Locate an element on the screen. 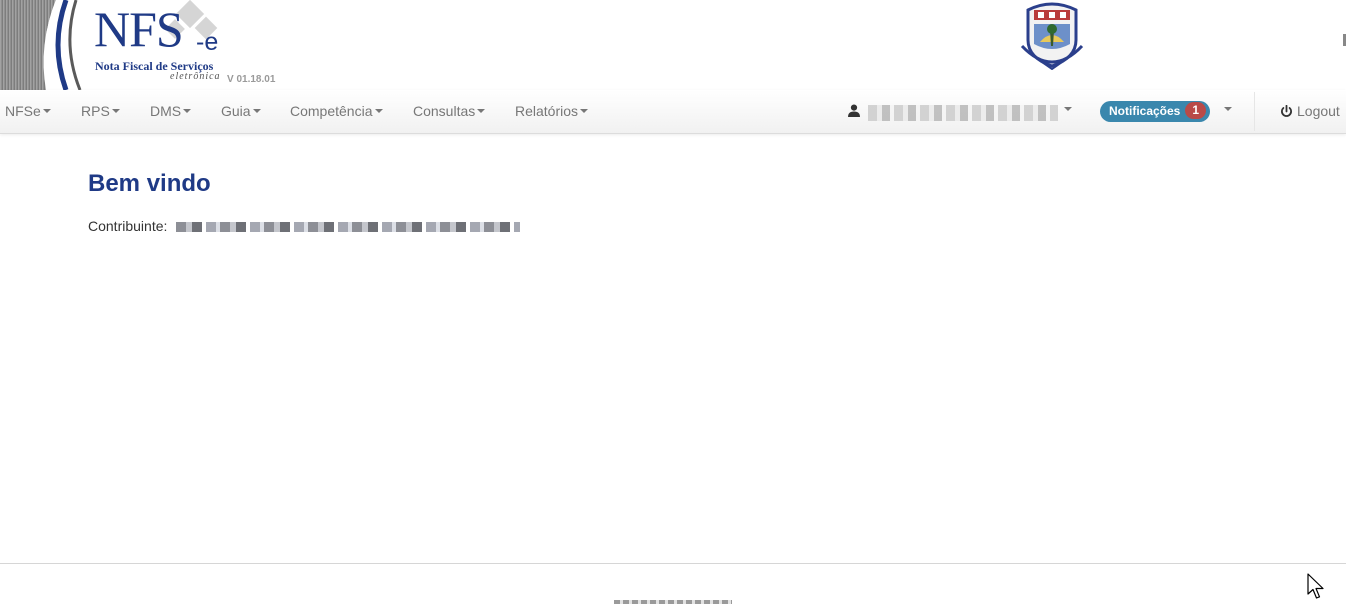  logo-tagline: eletrônica is located at coordinates (195, 76).